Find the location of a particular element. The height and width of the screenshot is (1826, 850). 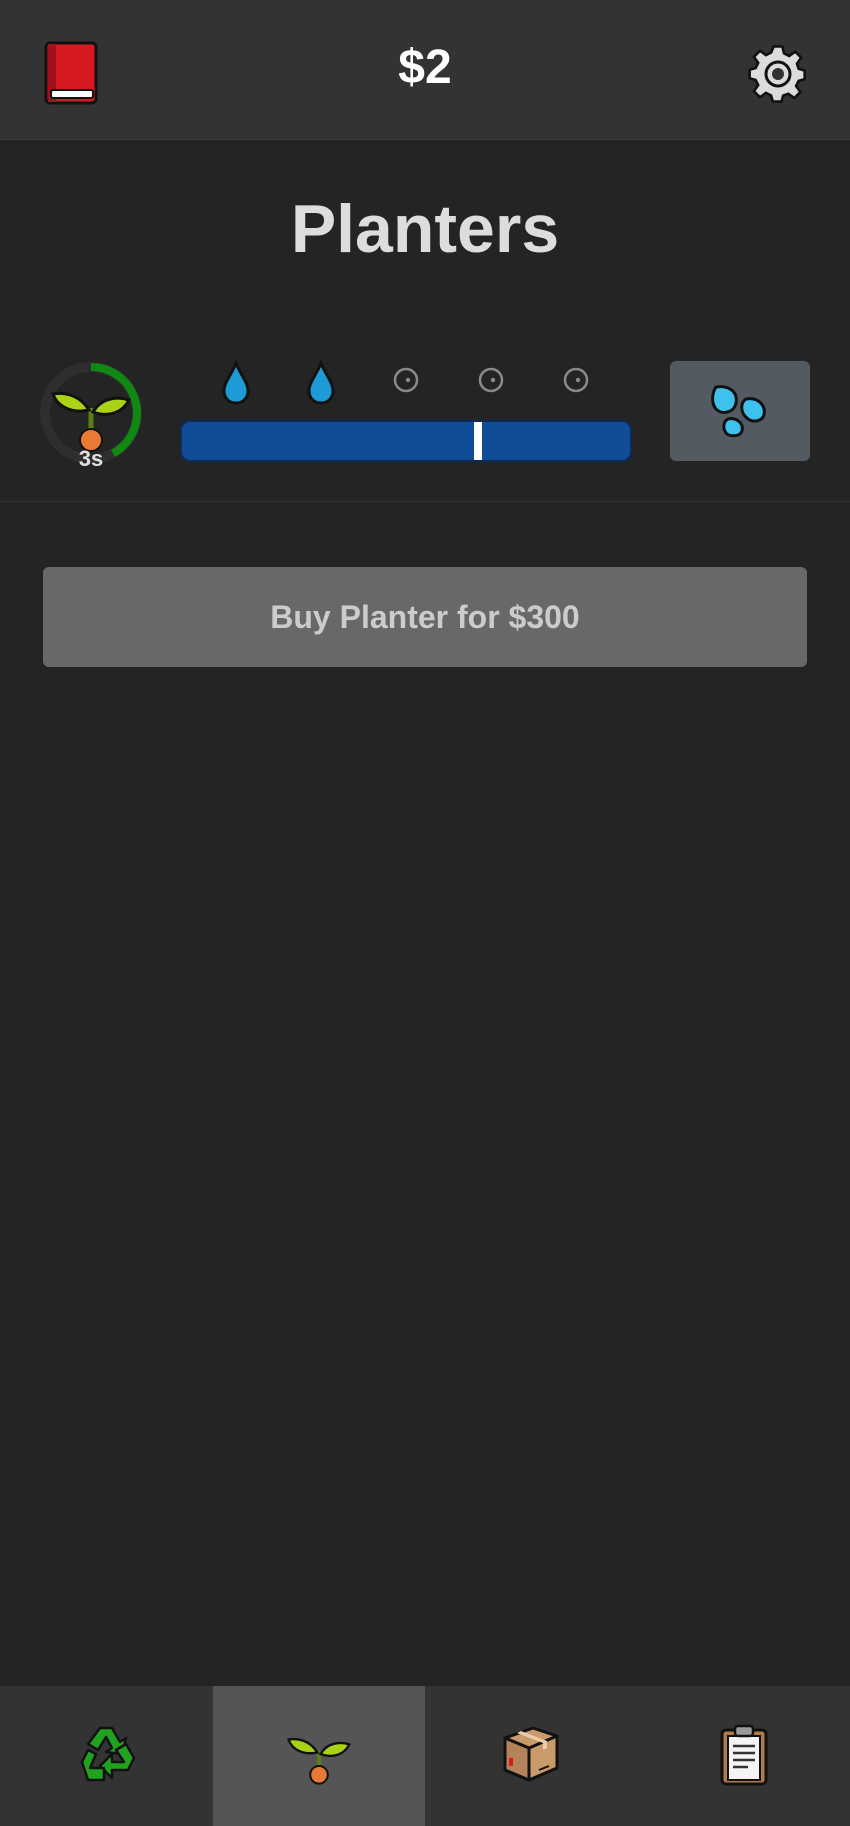

money-balance: $2 is located at coordinates (425, 67).